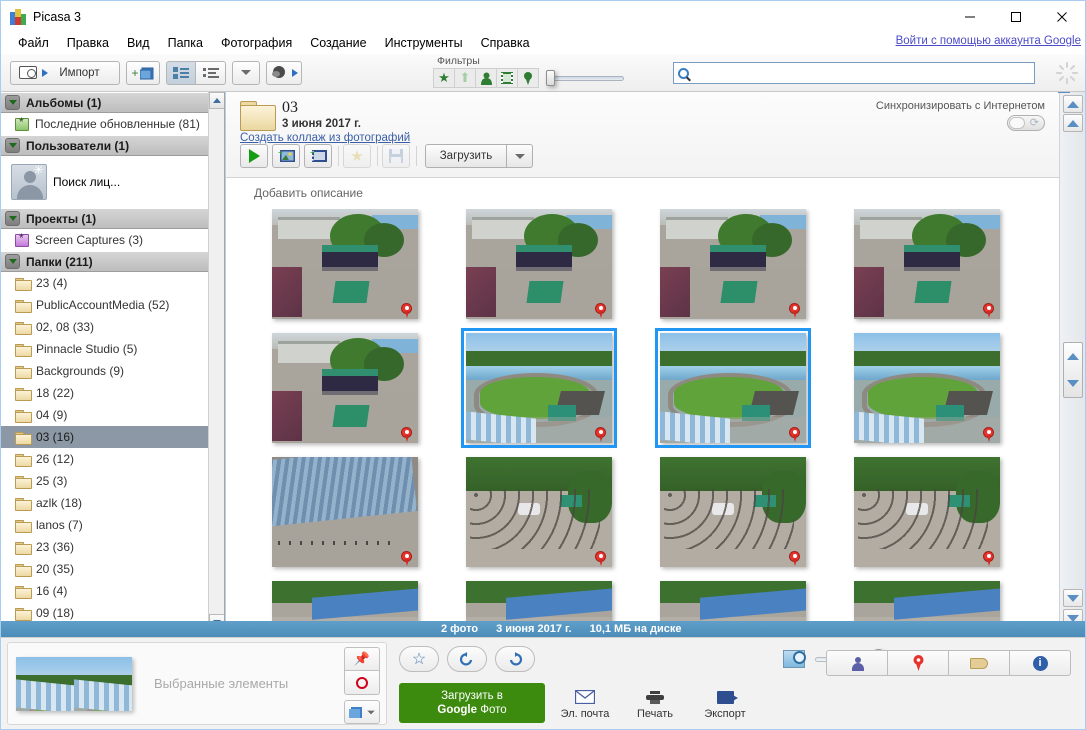 The image size is (1086, 730). Describe the element at coordinates (256, 43) in the screenshot. I see `menu-photo: Фотография` at that location.